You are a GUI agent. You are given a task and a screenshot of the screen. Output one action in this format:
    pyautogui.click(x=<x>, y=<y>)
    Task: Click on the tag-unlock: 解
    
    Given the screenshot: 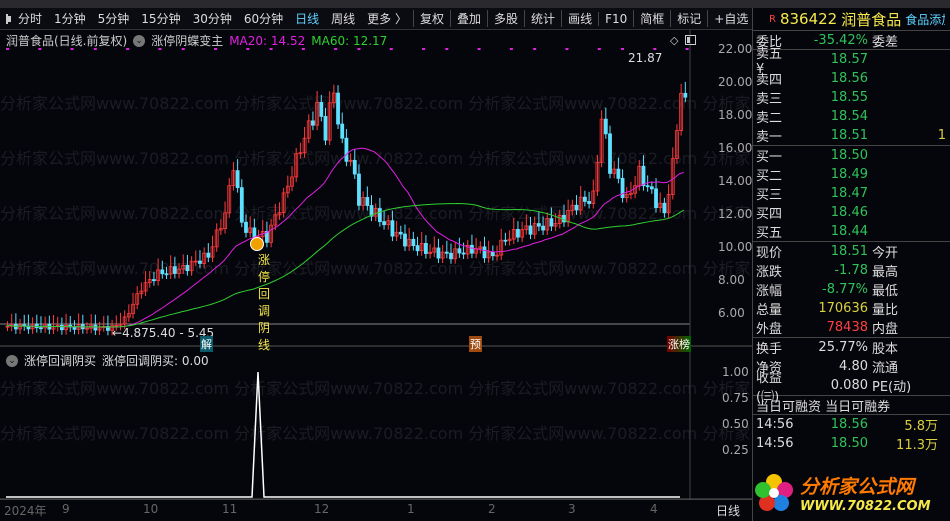 What is the action you would take?
    pyautogui.click(x=206, y=344)
    